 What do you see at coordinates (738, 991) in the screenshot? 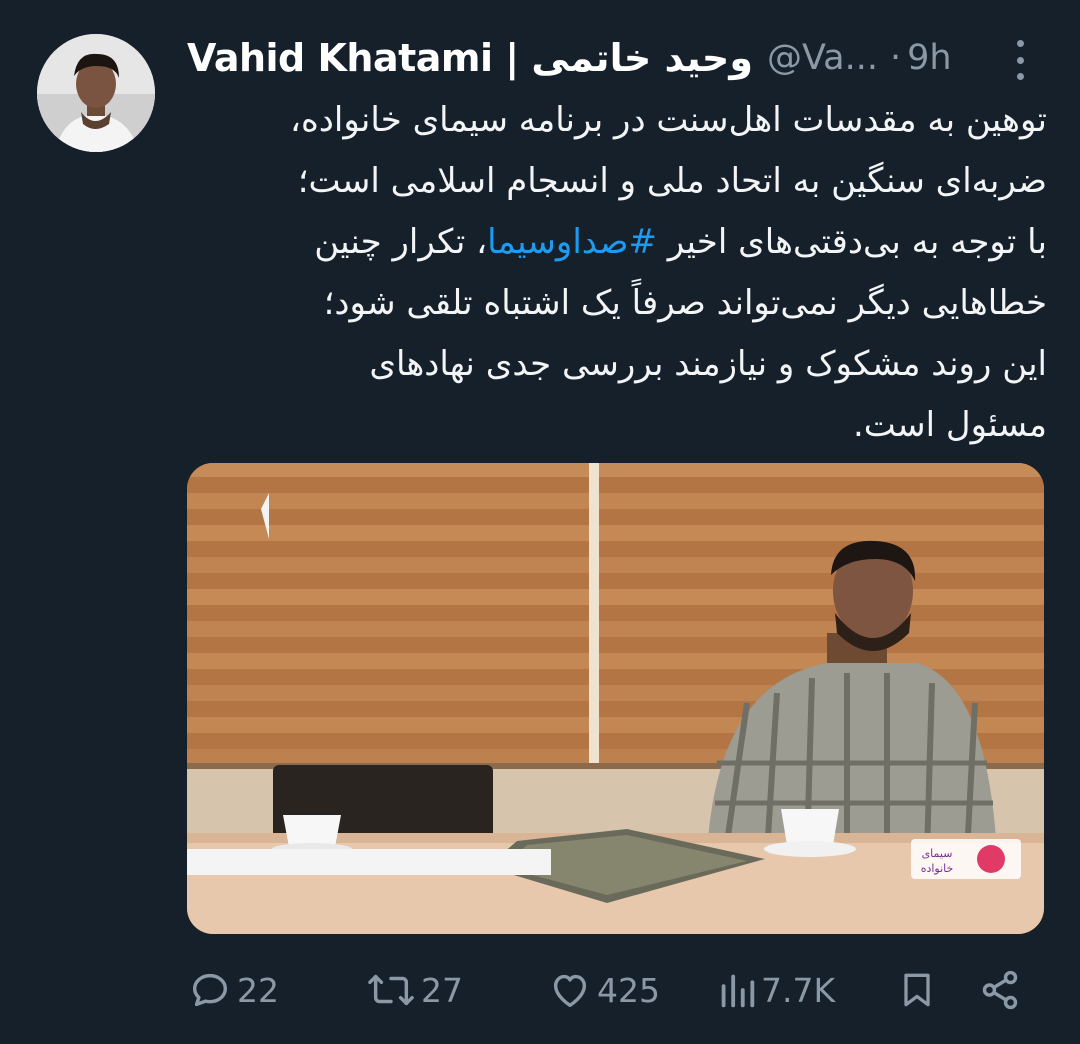
I see `views-icon` at bounding box center [738, 991].